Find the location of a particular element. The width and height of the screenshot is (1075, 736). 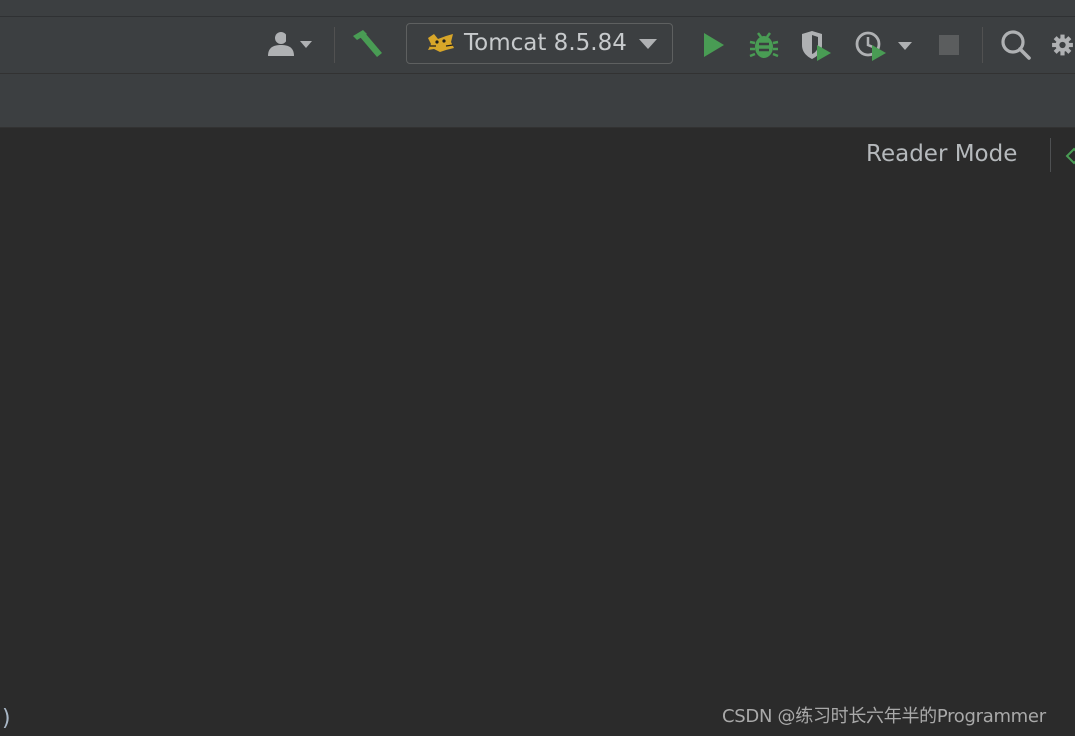

search-button is located at coordinates (1016, 45).